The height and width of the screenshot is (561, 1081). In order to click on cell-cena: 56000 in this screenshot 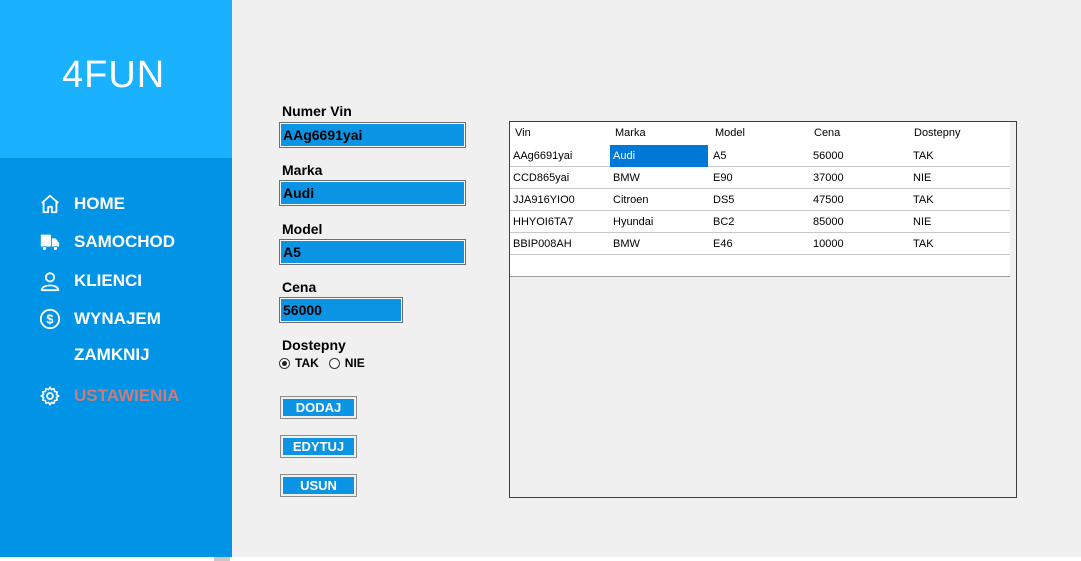, I will do `click(828, 156)`.